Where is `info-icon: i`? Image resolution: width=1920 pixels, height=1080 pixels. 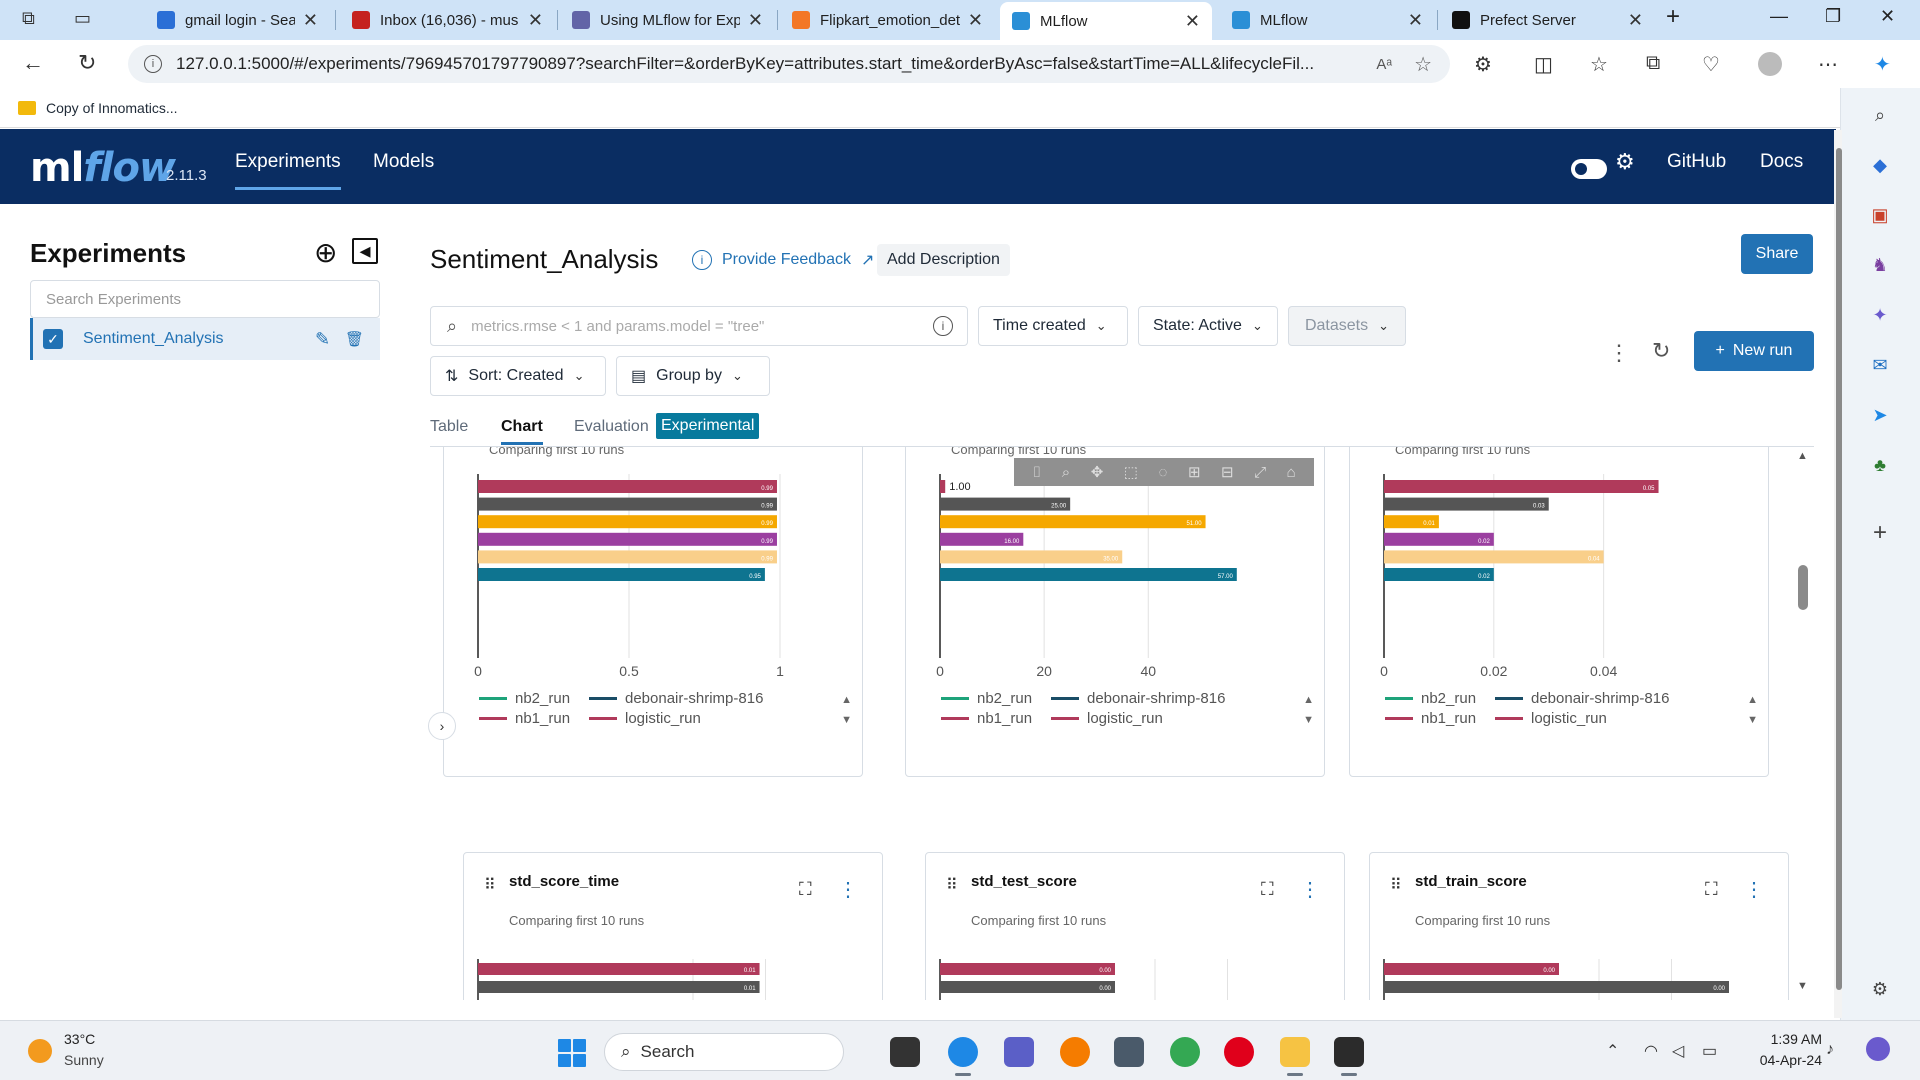 info-icon: i is located at coordinates (702, 260).